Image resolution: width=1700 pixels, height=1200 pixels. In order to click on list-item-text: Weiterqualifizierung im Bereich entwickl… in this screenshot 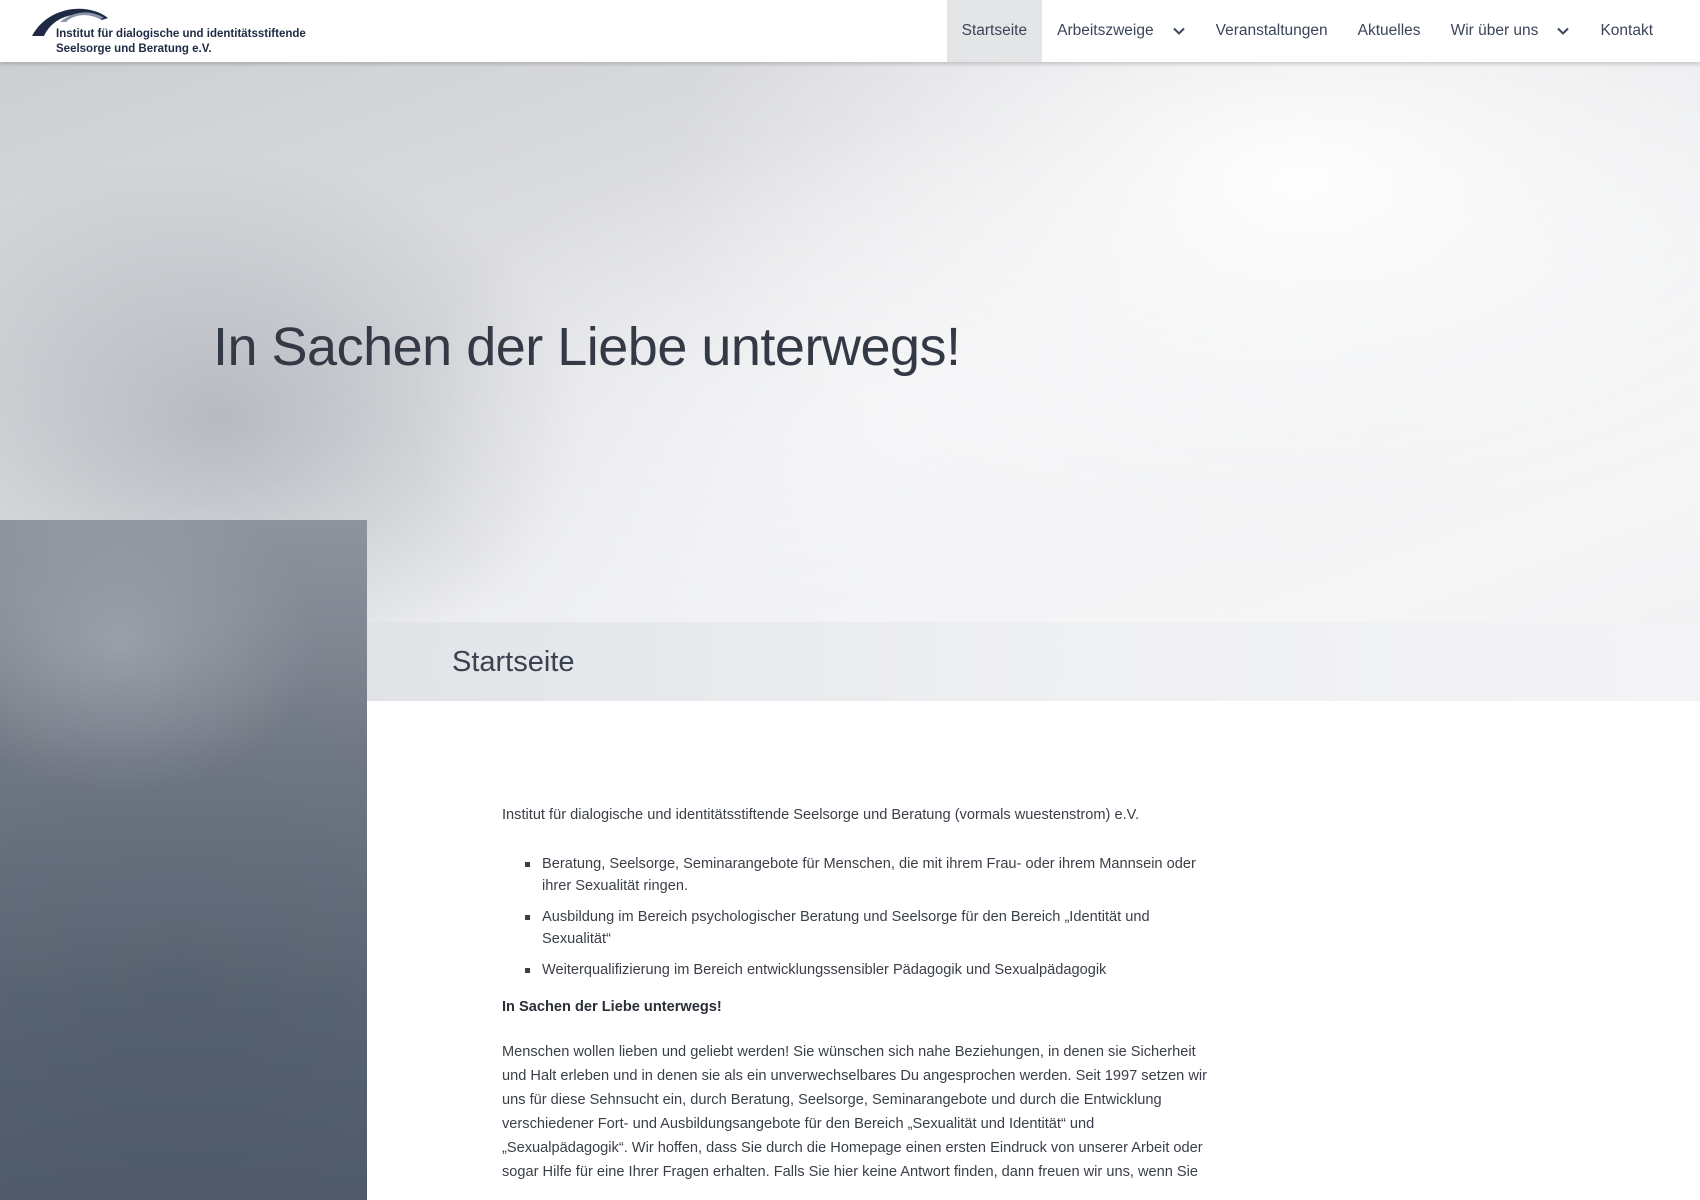, I will do `click(824, 970)`.